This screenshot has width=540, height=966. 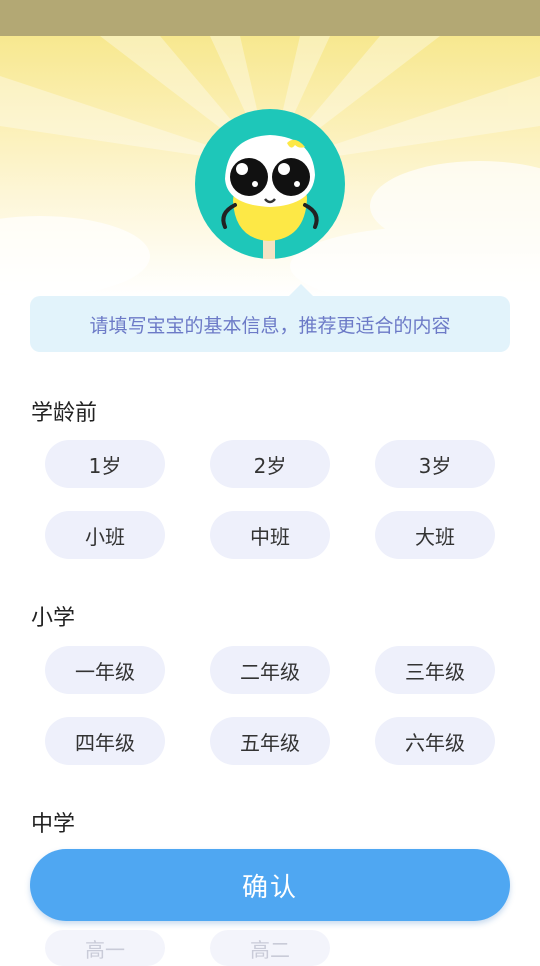 I want to click on option-middle-class: 中班, so click(x=270, y=535).